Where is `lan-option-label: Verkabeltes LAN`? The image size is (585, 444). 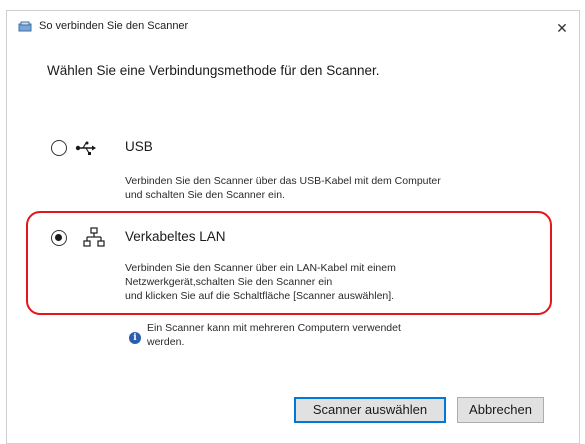 lan-option-label: Verkabeltes LAN is located at coordinates (175, 236).